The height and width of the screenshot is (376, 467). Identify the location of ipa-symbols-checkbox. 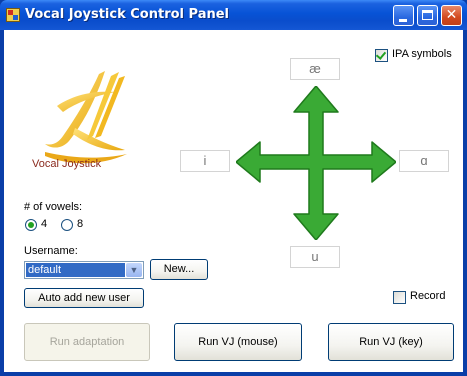
(381, 55).